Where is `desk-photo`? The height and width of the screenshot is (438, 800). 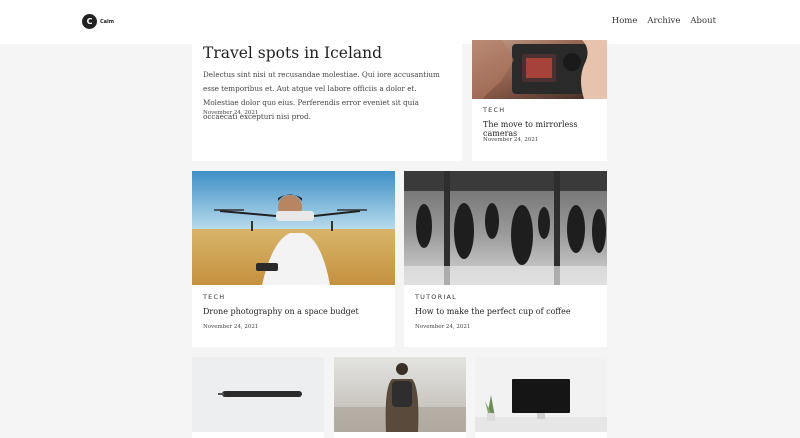
desk-photo is located at coordinates (541, 394).